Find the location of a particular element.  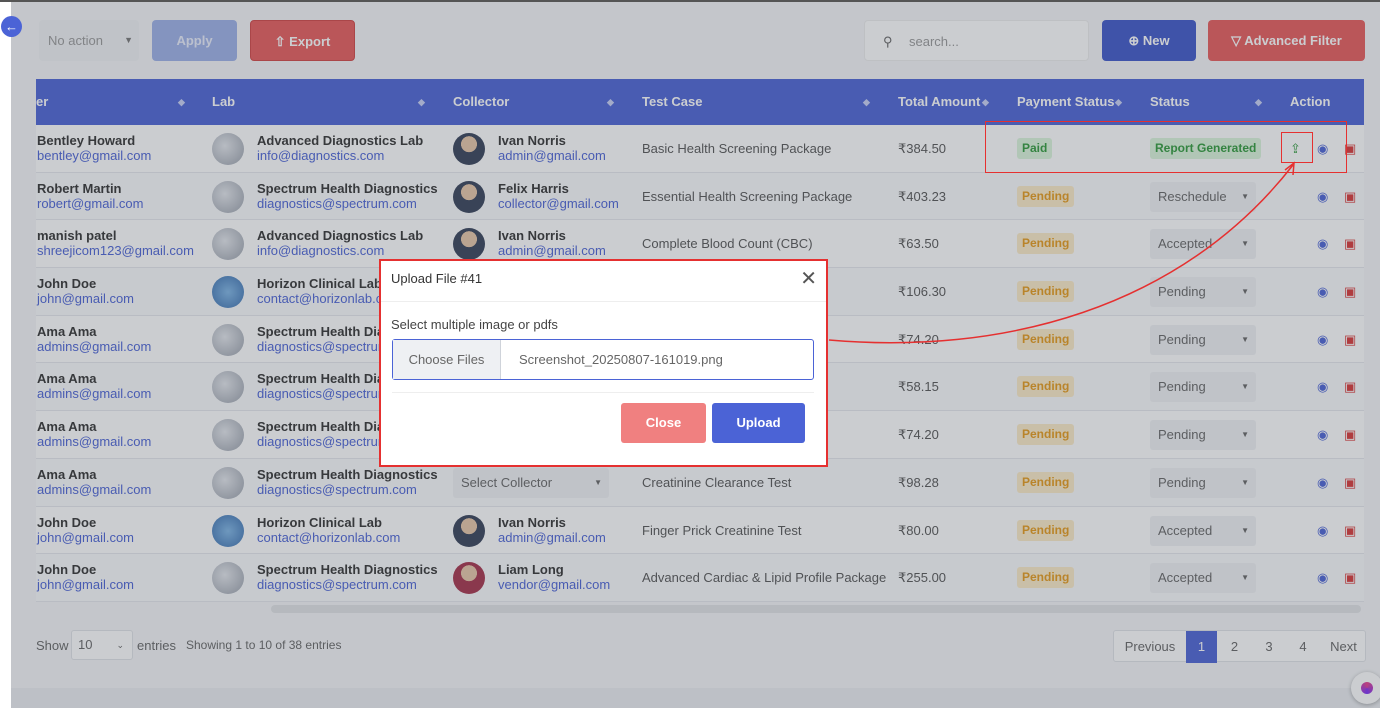

modal-divider is located at coordinates (603, 301).